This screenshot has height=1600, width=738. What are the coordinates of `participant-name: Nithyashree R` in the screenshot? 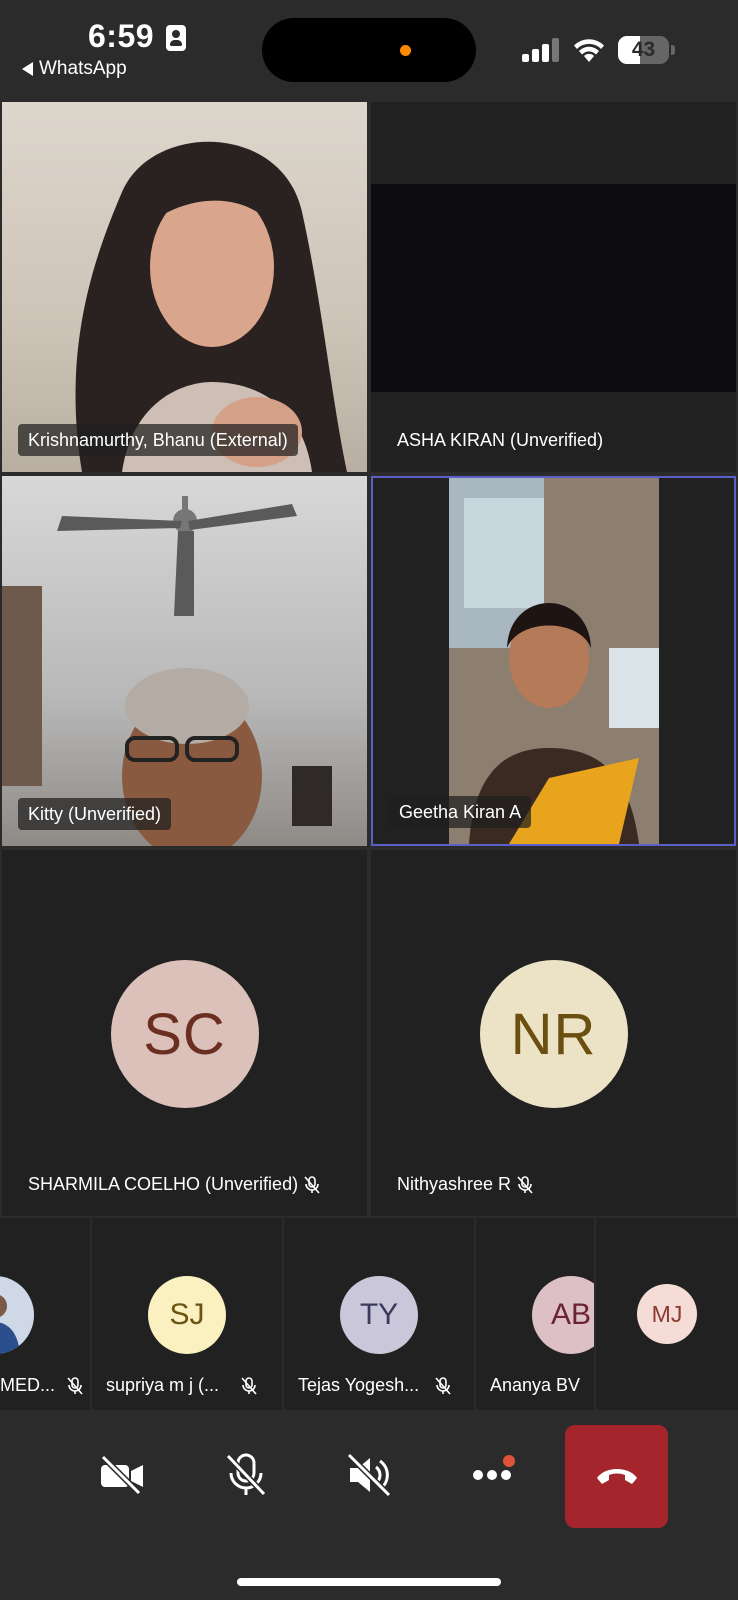 It's located at (465, 1184).